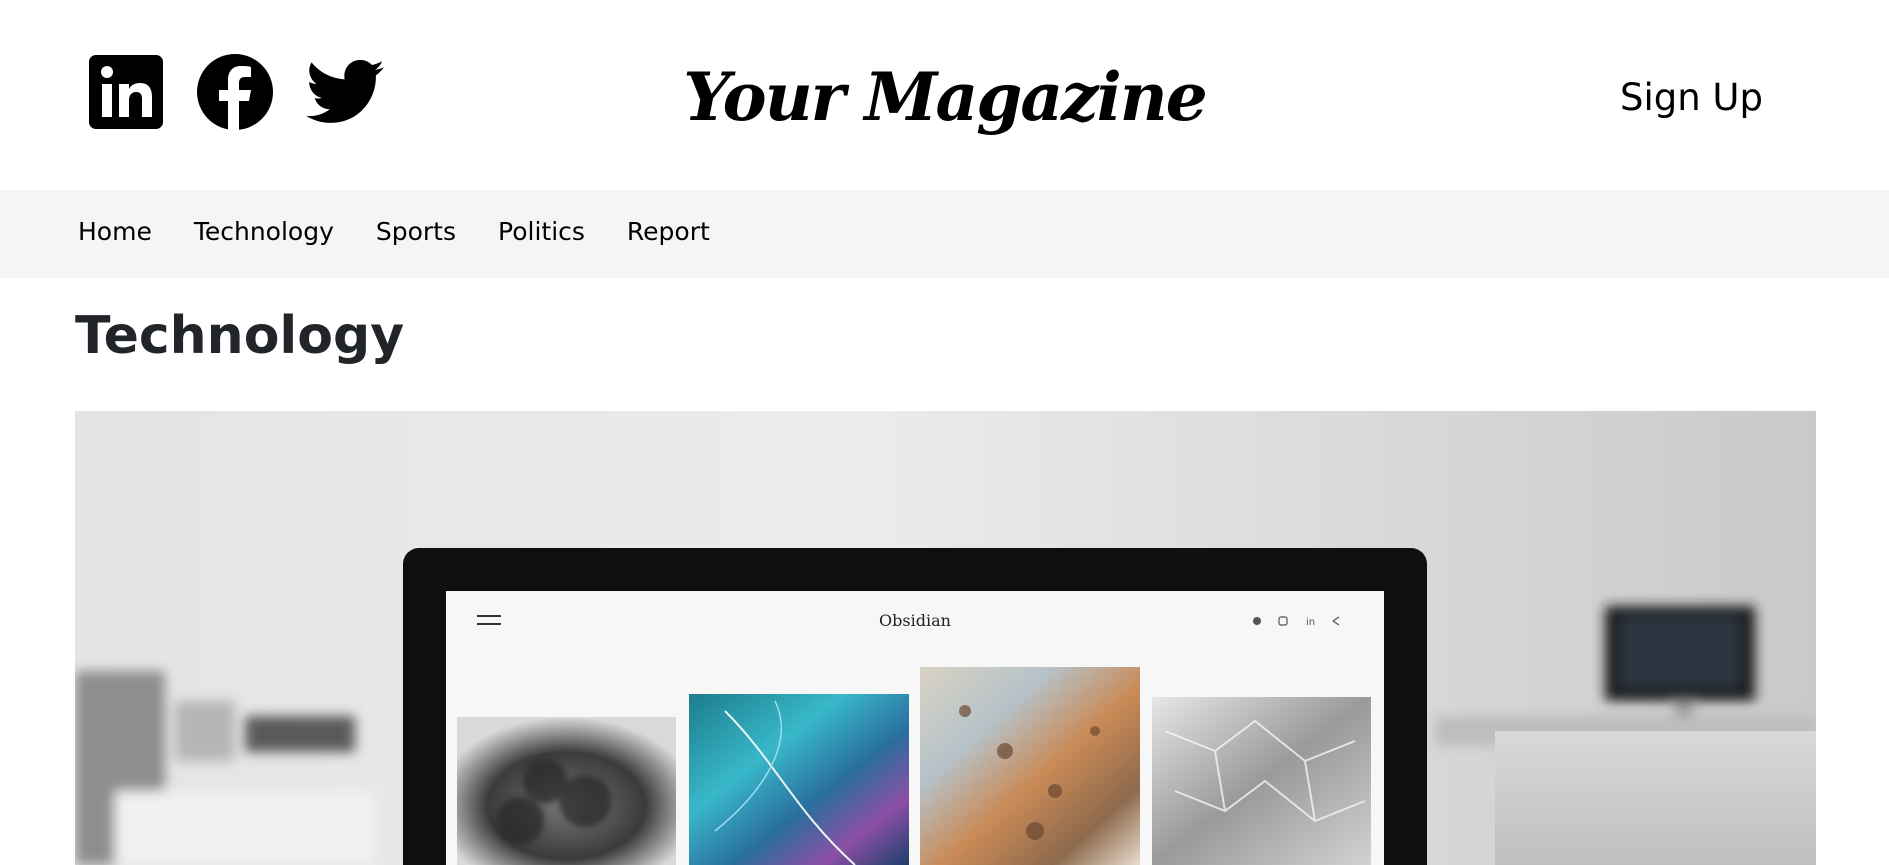 This screenshot has height=865, width=1889. What do you see at coordinates (944, 234) in the screenshot?
I see `main-nav: Home Technology Sports Politics Report` at bounding box center [944, 234].